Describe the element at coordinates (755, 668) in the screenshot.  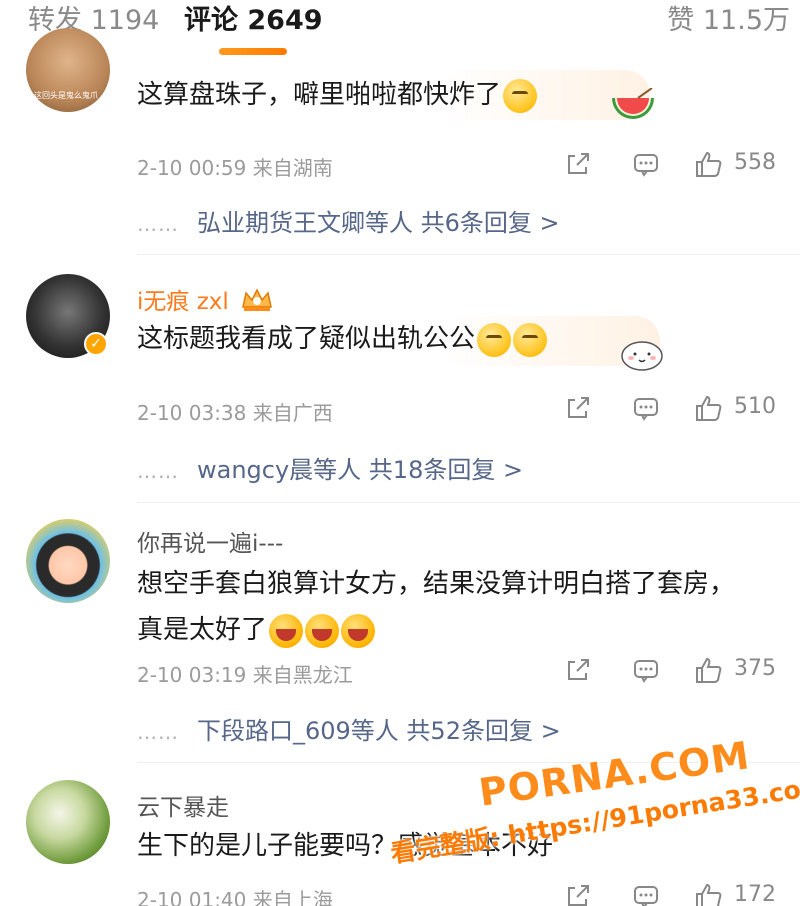
I see `like-count: 375` at that location.